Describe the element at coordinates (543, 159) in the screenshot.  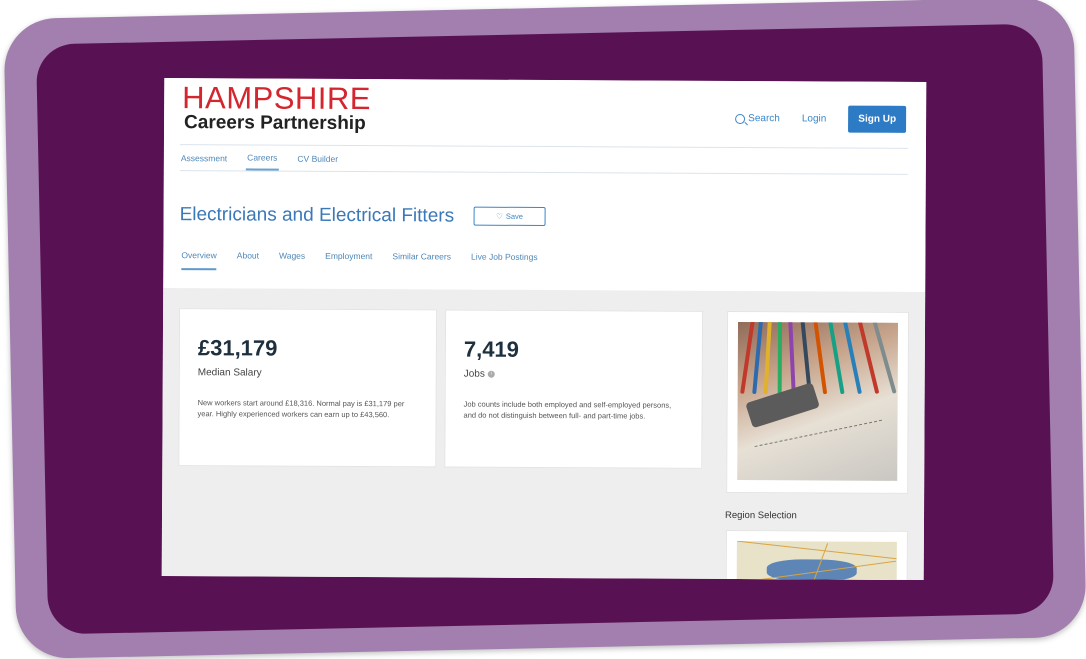
I see `subnav: Assessment Careers CV Builder` at that location.